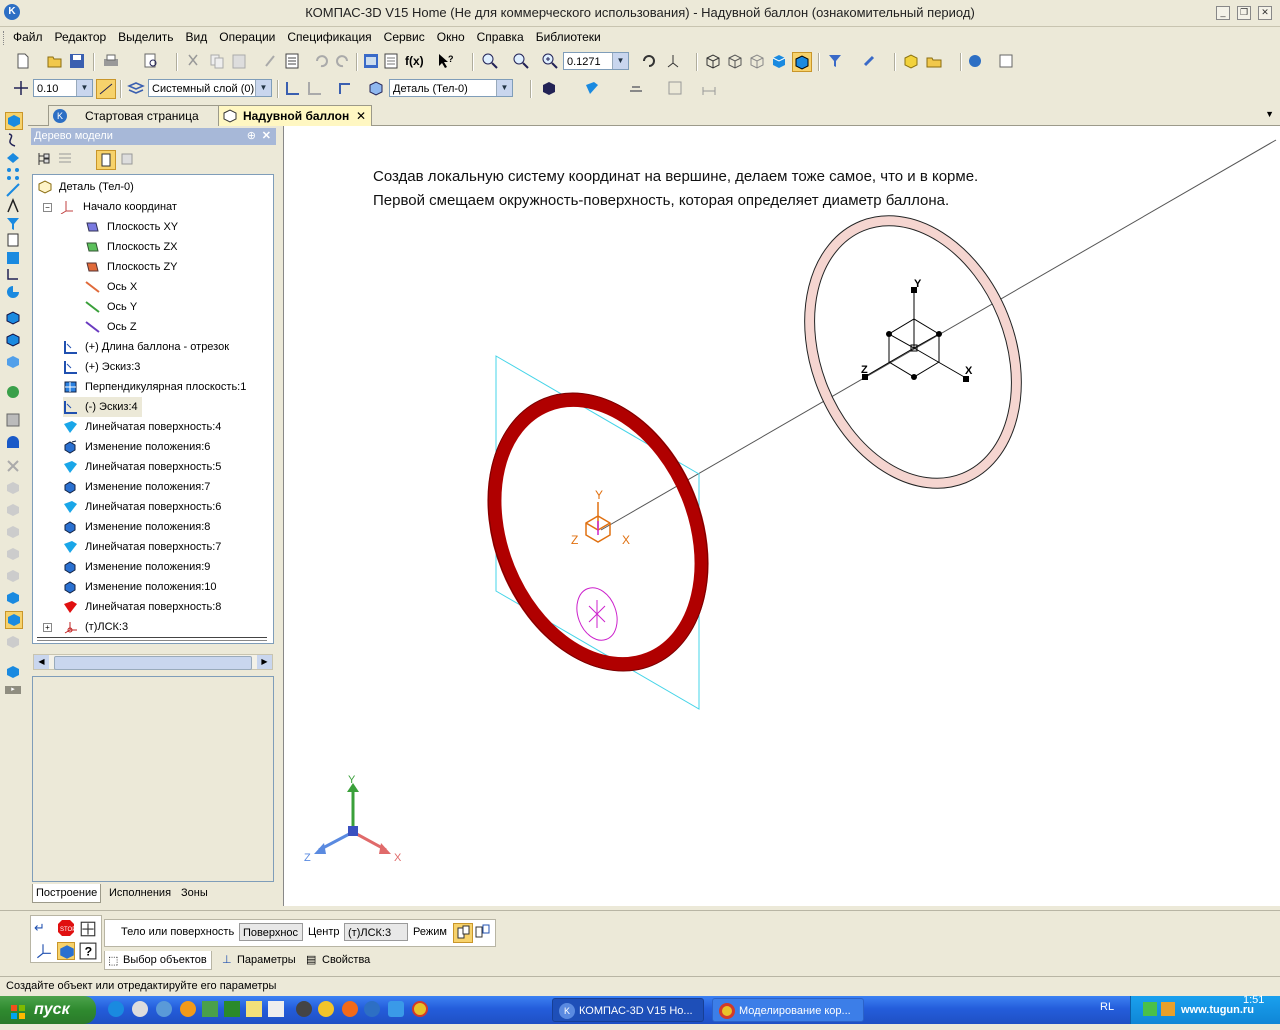 The width and height of the screenshot is (1280, 1030). I want to click on layers-icon, so click(136, 88).